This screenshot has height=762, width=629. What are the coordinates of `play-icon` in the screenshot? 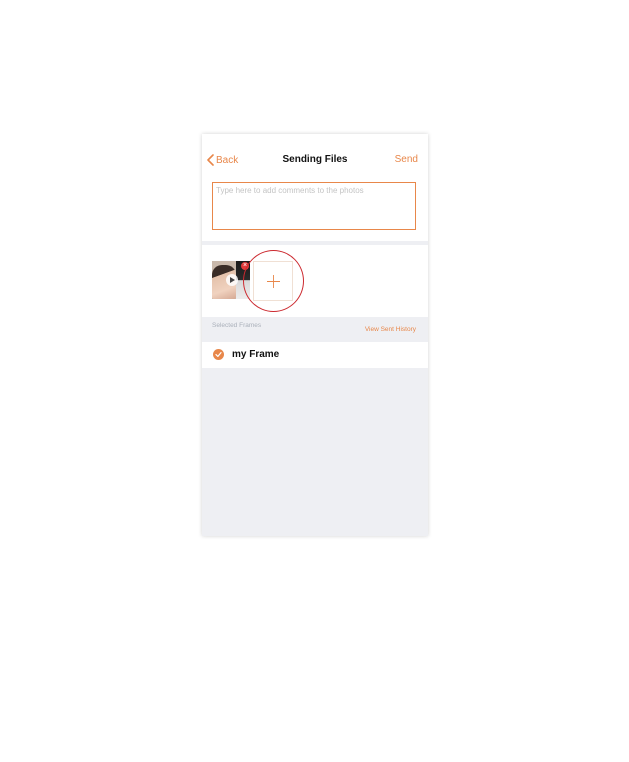 It's located at (232, 280).